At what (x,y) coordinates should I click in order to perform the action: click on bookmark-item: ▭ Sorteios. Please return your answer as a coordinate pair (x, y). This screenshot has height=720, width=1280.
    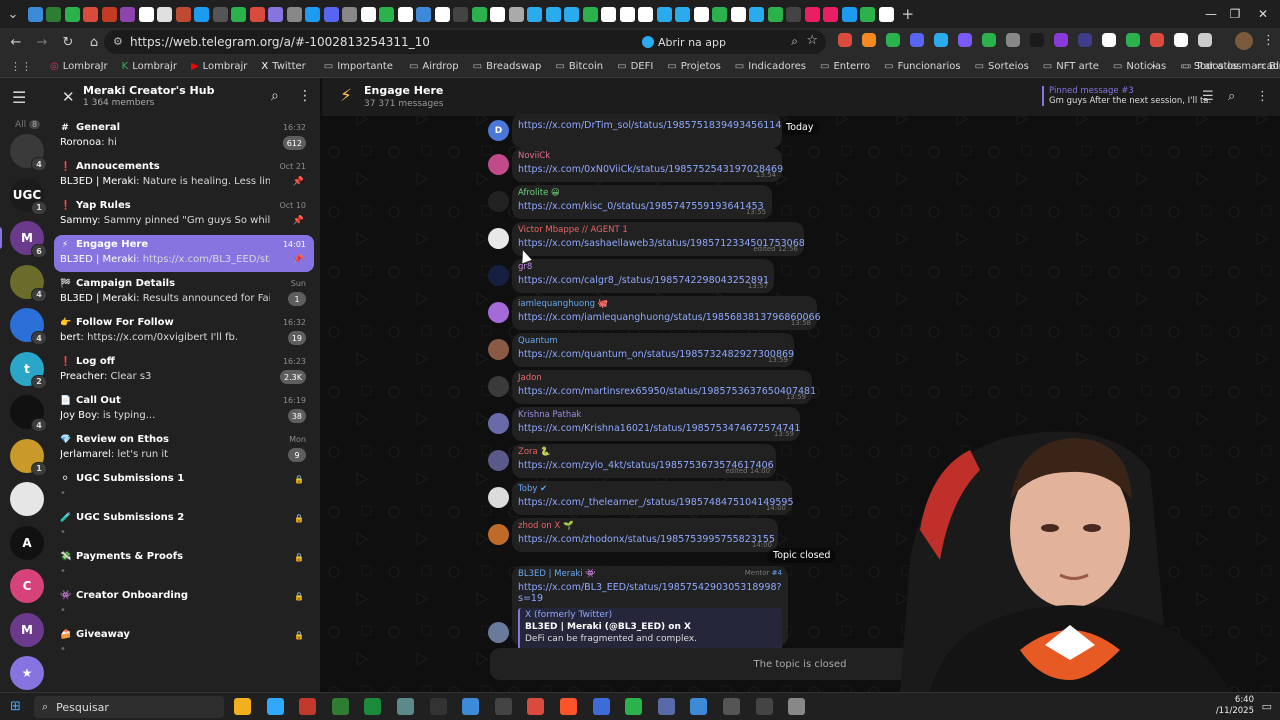
    Looking at the image, I should click on (1002, 66).